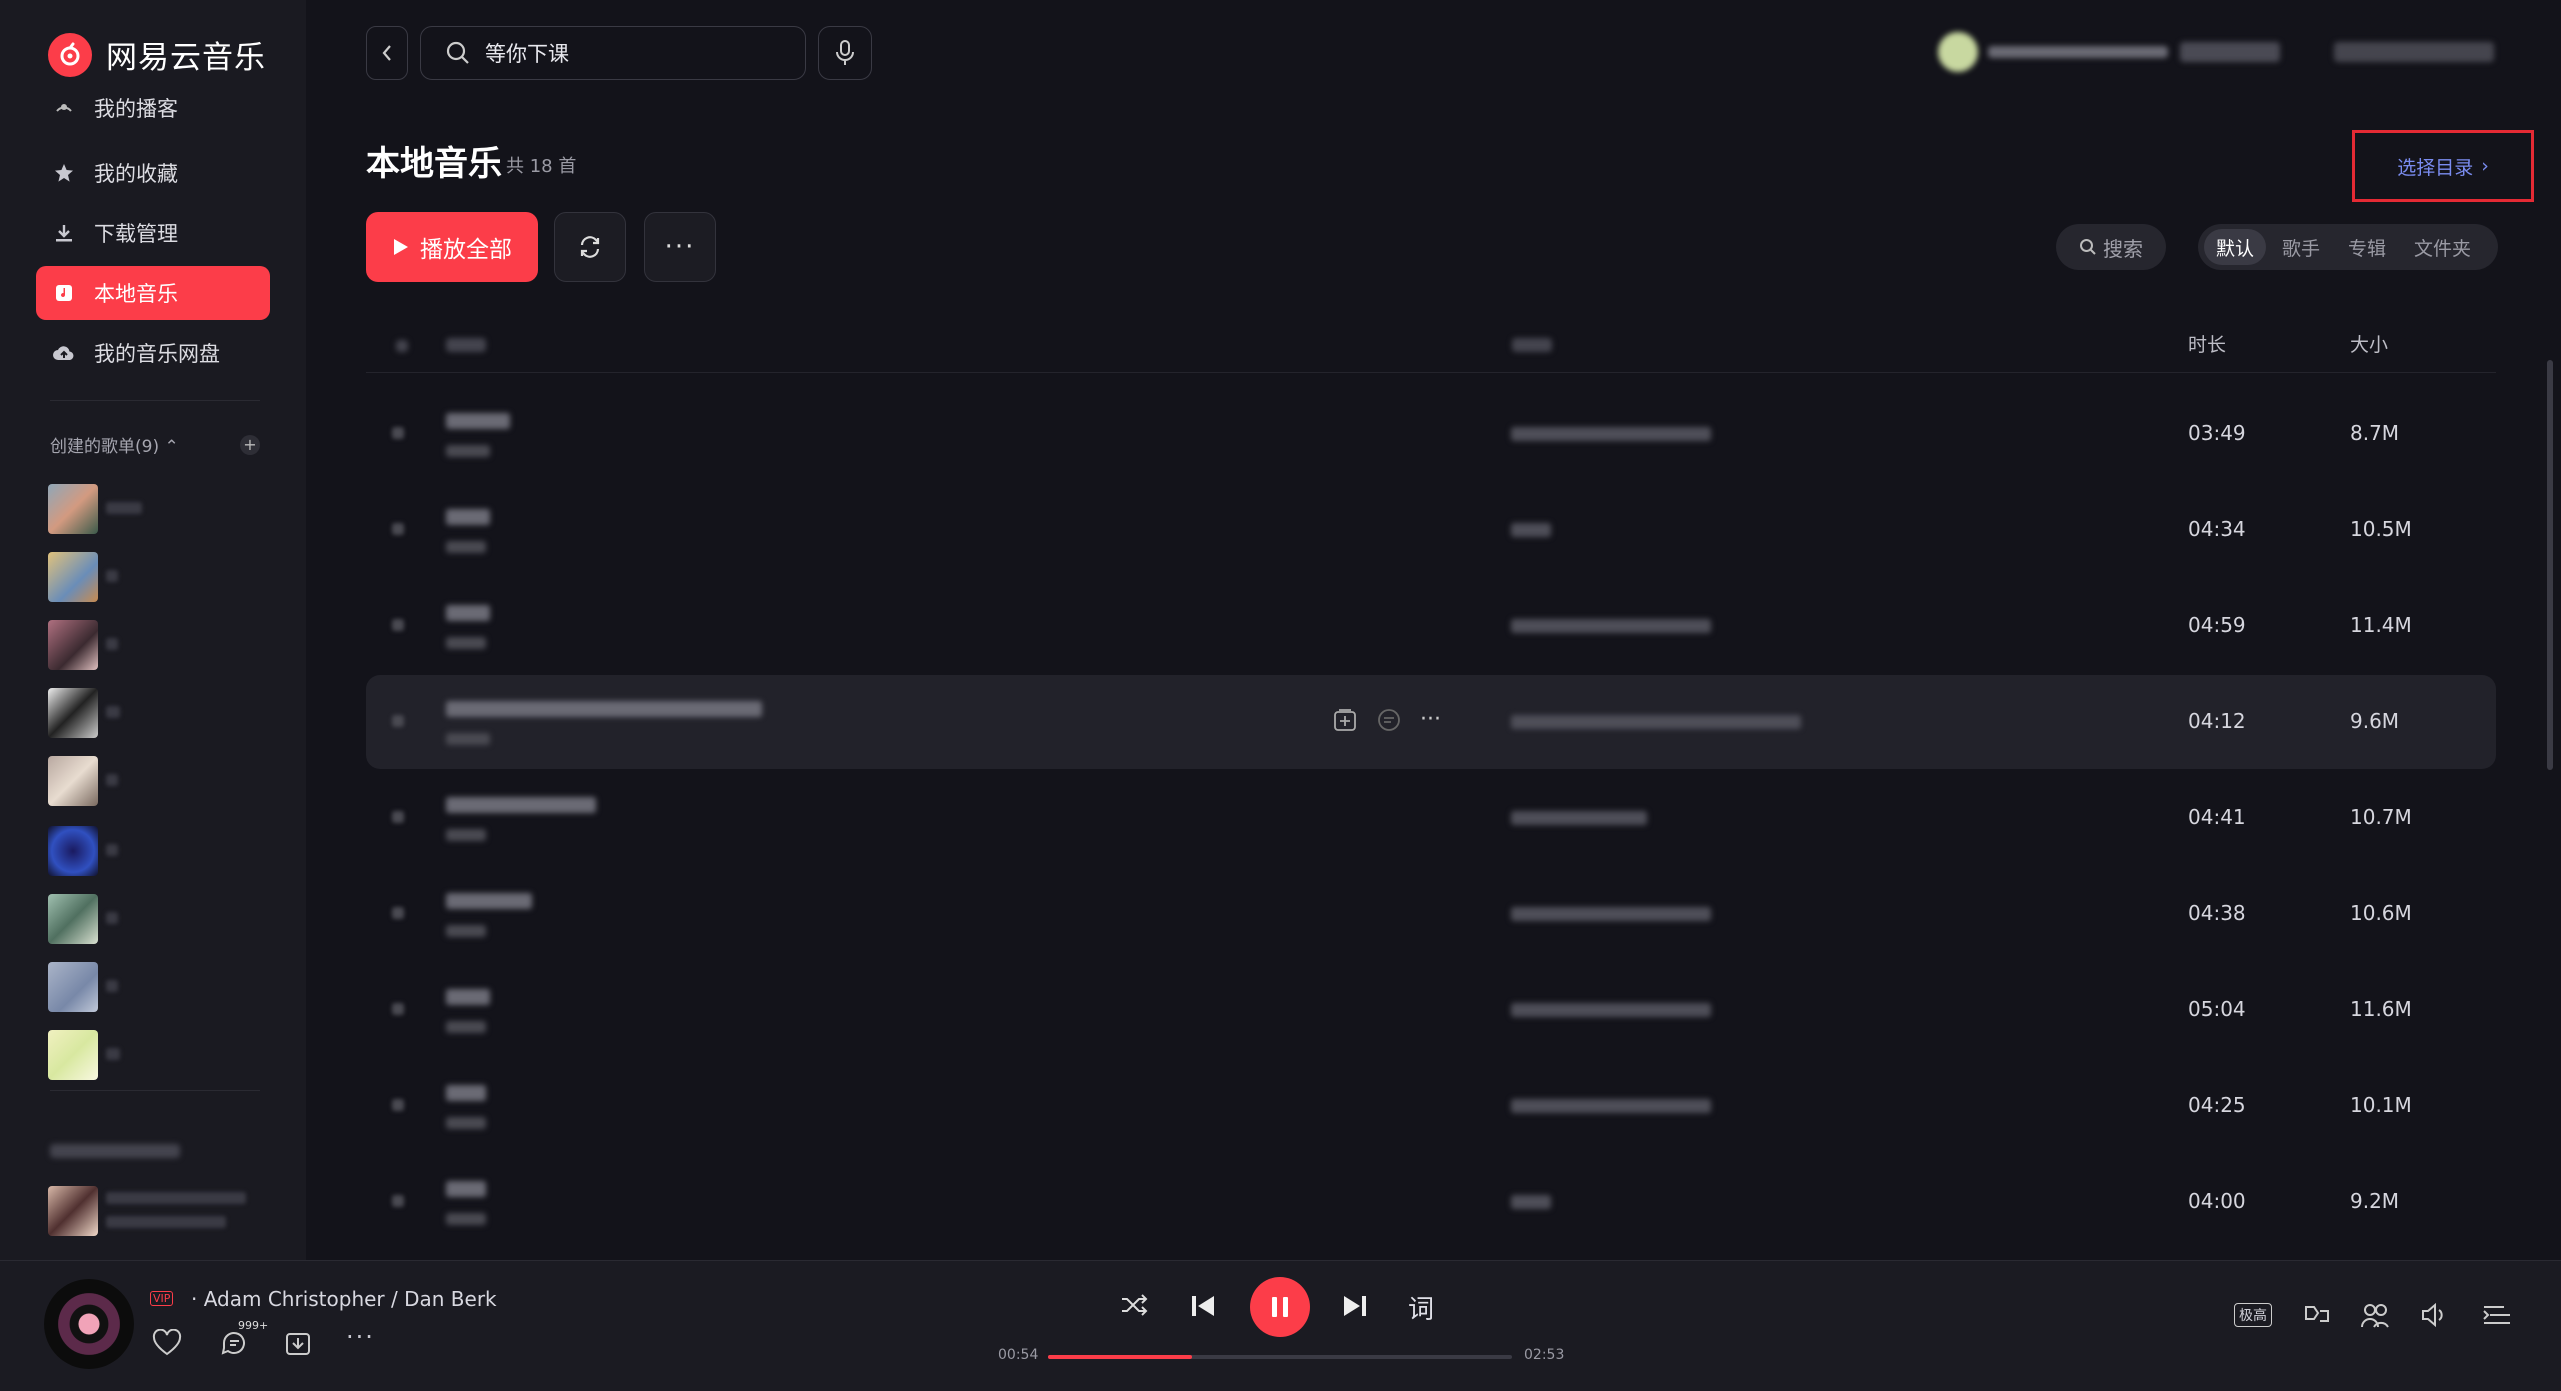  I want to click on total-time: 02:53, so click(1544, 1355).